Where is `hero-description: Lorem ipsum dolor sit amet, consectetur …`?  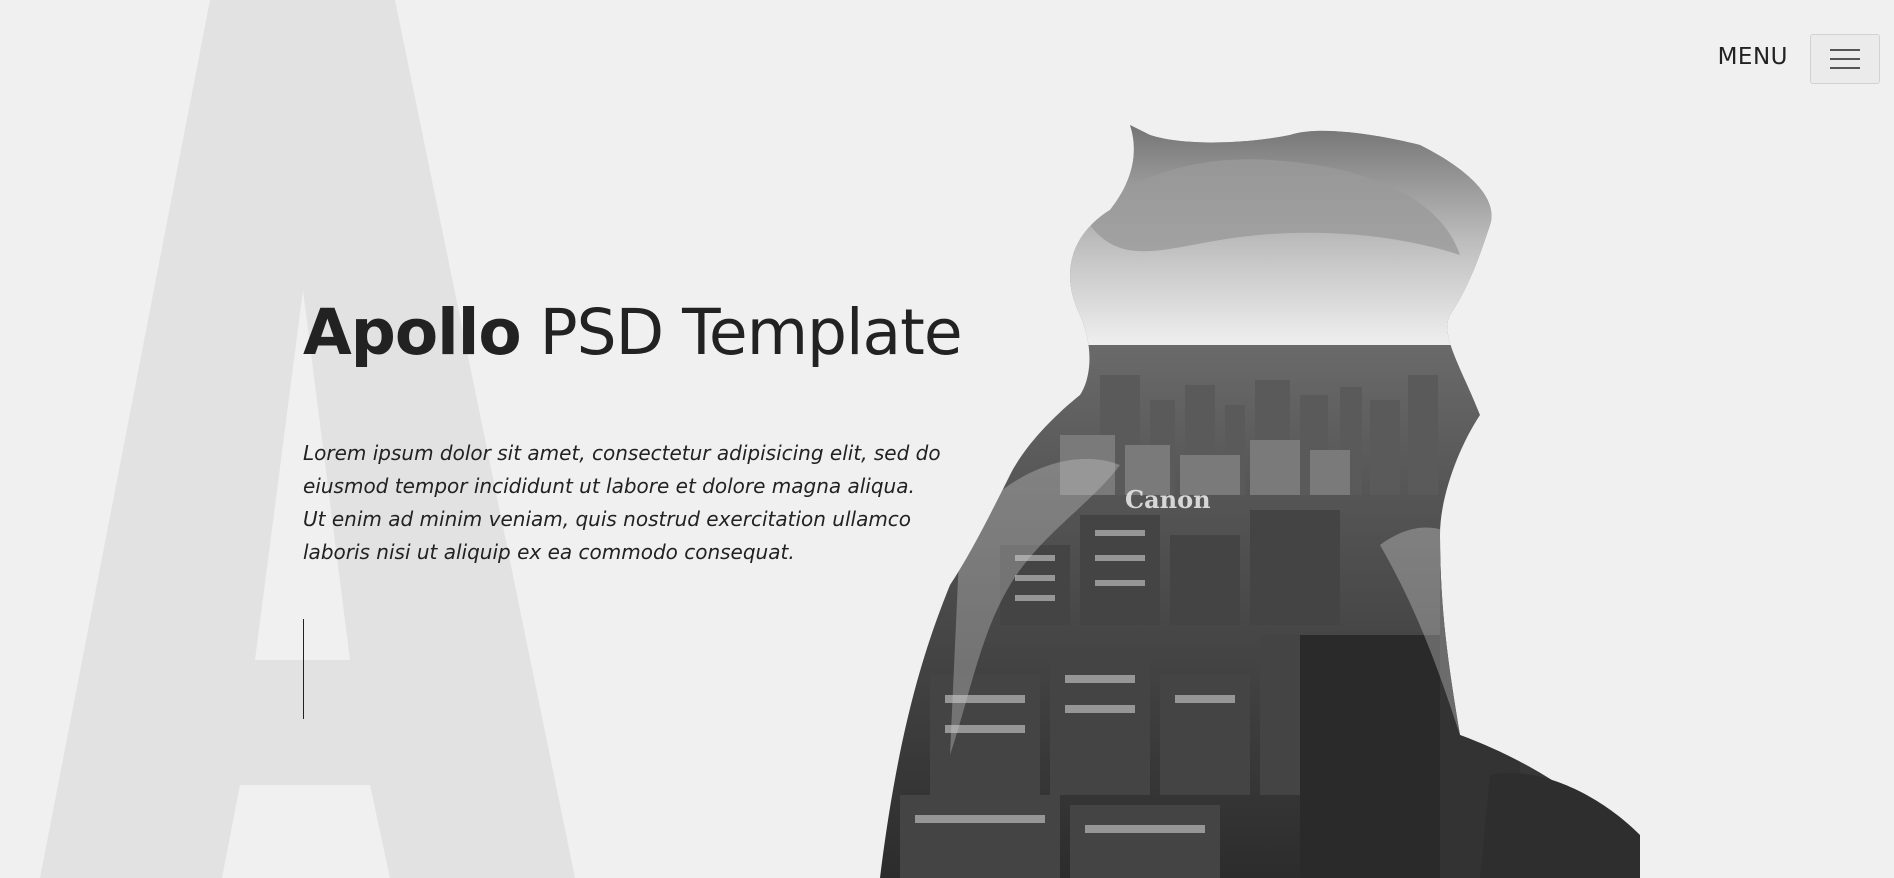
hero-description: Lorem ipsum dolor sit amet, consectetur … is located at coordinates (622, 502).